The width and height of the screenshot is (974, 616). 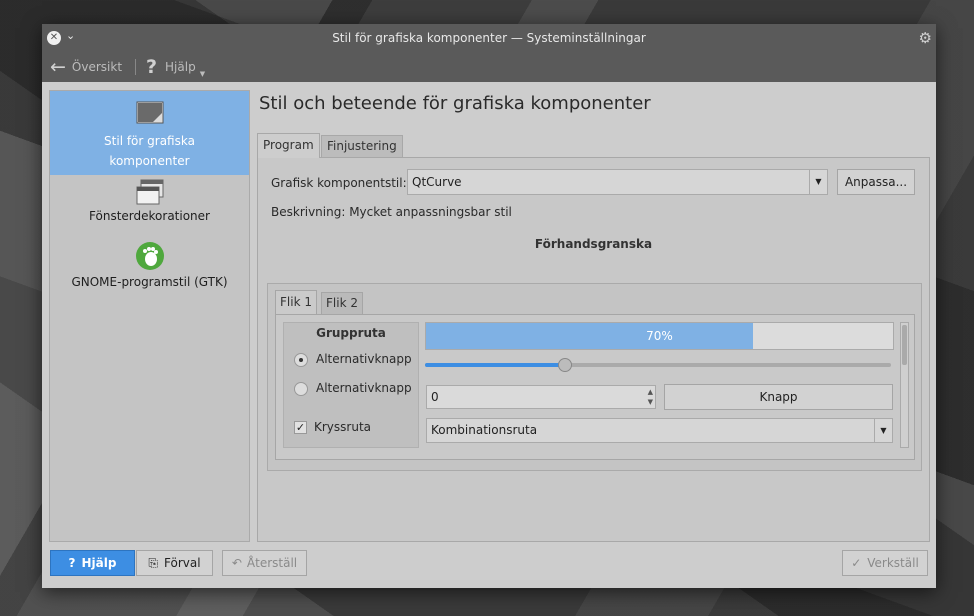 I want to click on scrollbar-thumb, so click(x=904, y=345).